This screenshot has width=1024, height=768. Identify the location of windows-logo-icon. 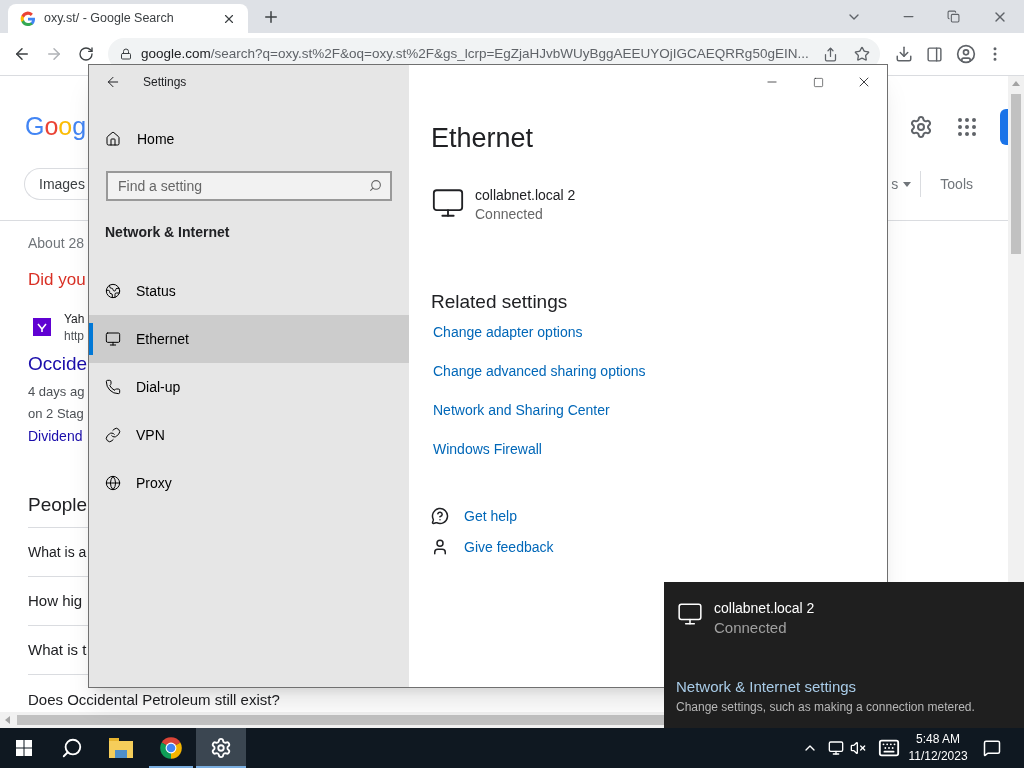
(24, 748).